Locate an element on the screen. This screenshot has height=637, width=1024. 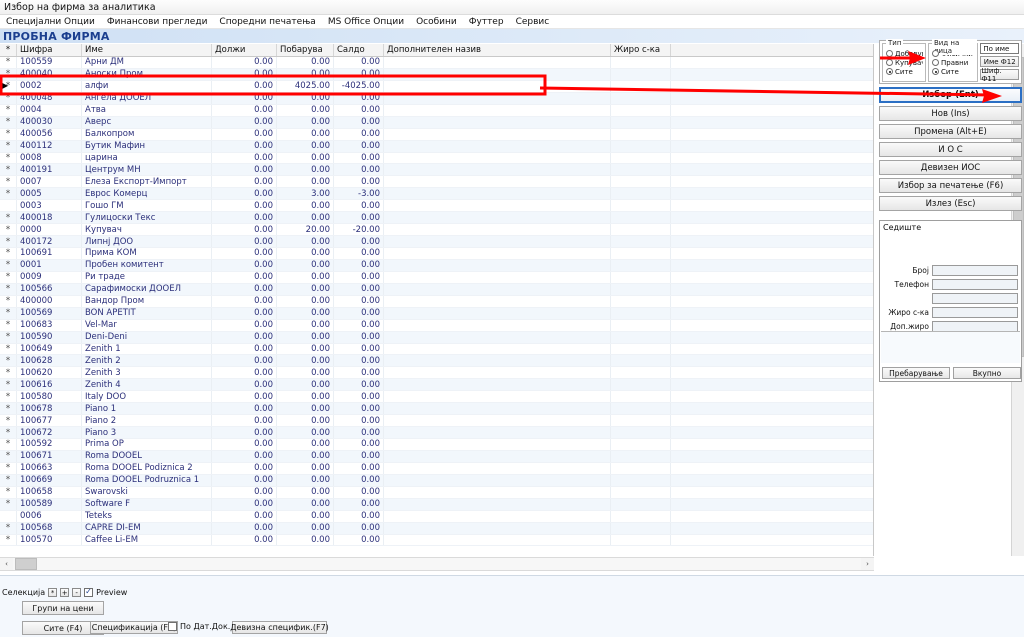
horizontal-scroll-track is located at coordinates (437, 564).